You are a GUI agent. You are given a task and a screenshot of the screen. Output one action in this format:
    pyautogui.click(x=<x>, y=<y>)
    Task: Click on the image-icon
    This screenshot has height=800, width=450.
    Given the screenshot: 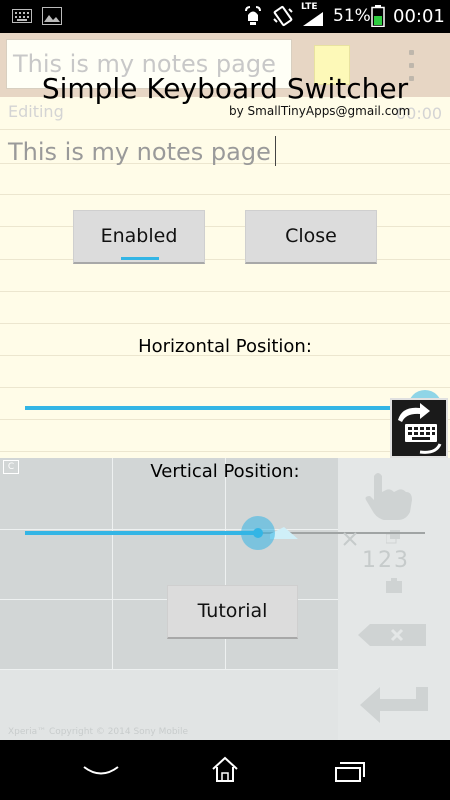 What is the action you would take?
    pyautogui.click(x=52, y=16)
    